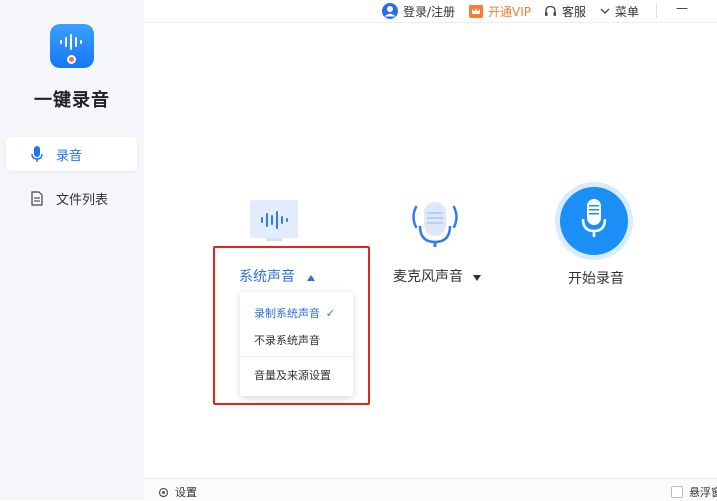 The height and width of the screenshot is (501, 717). I want to click on record-microphone-icon, so click(594, 221).